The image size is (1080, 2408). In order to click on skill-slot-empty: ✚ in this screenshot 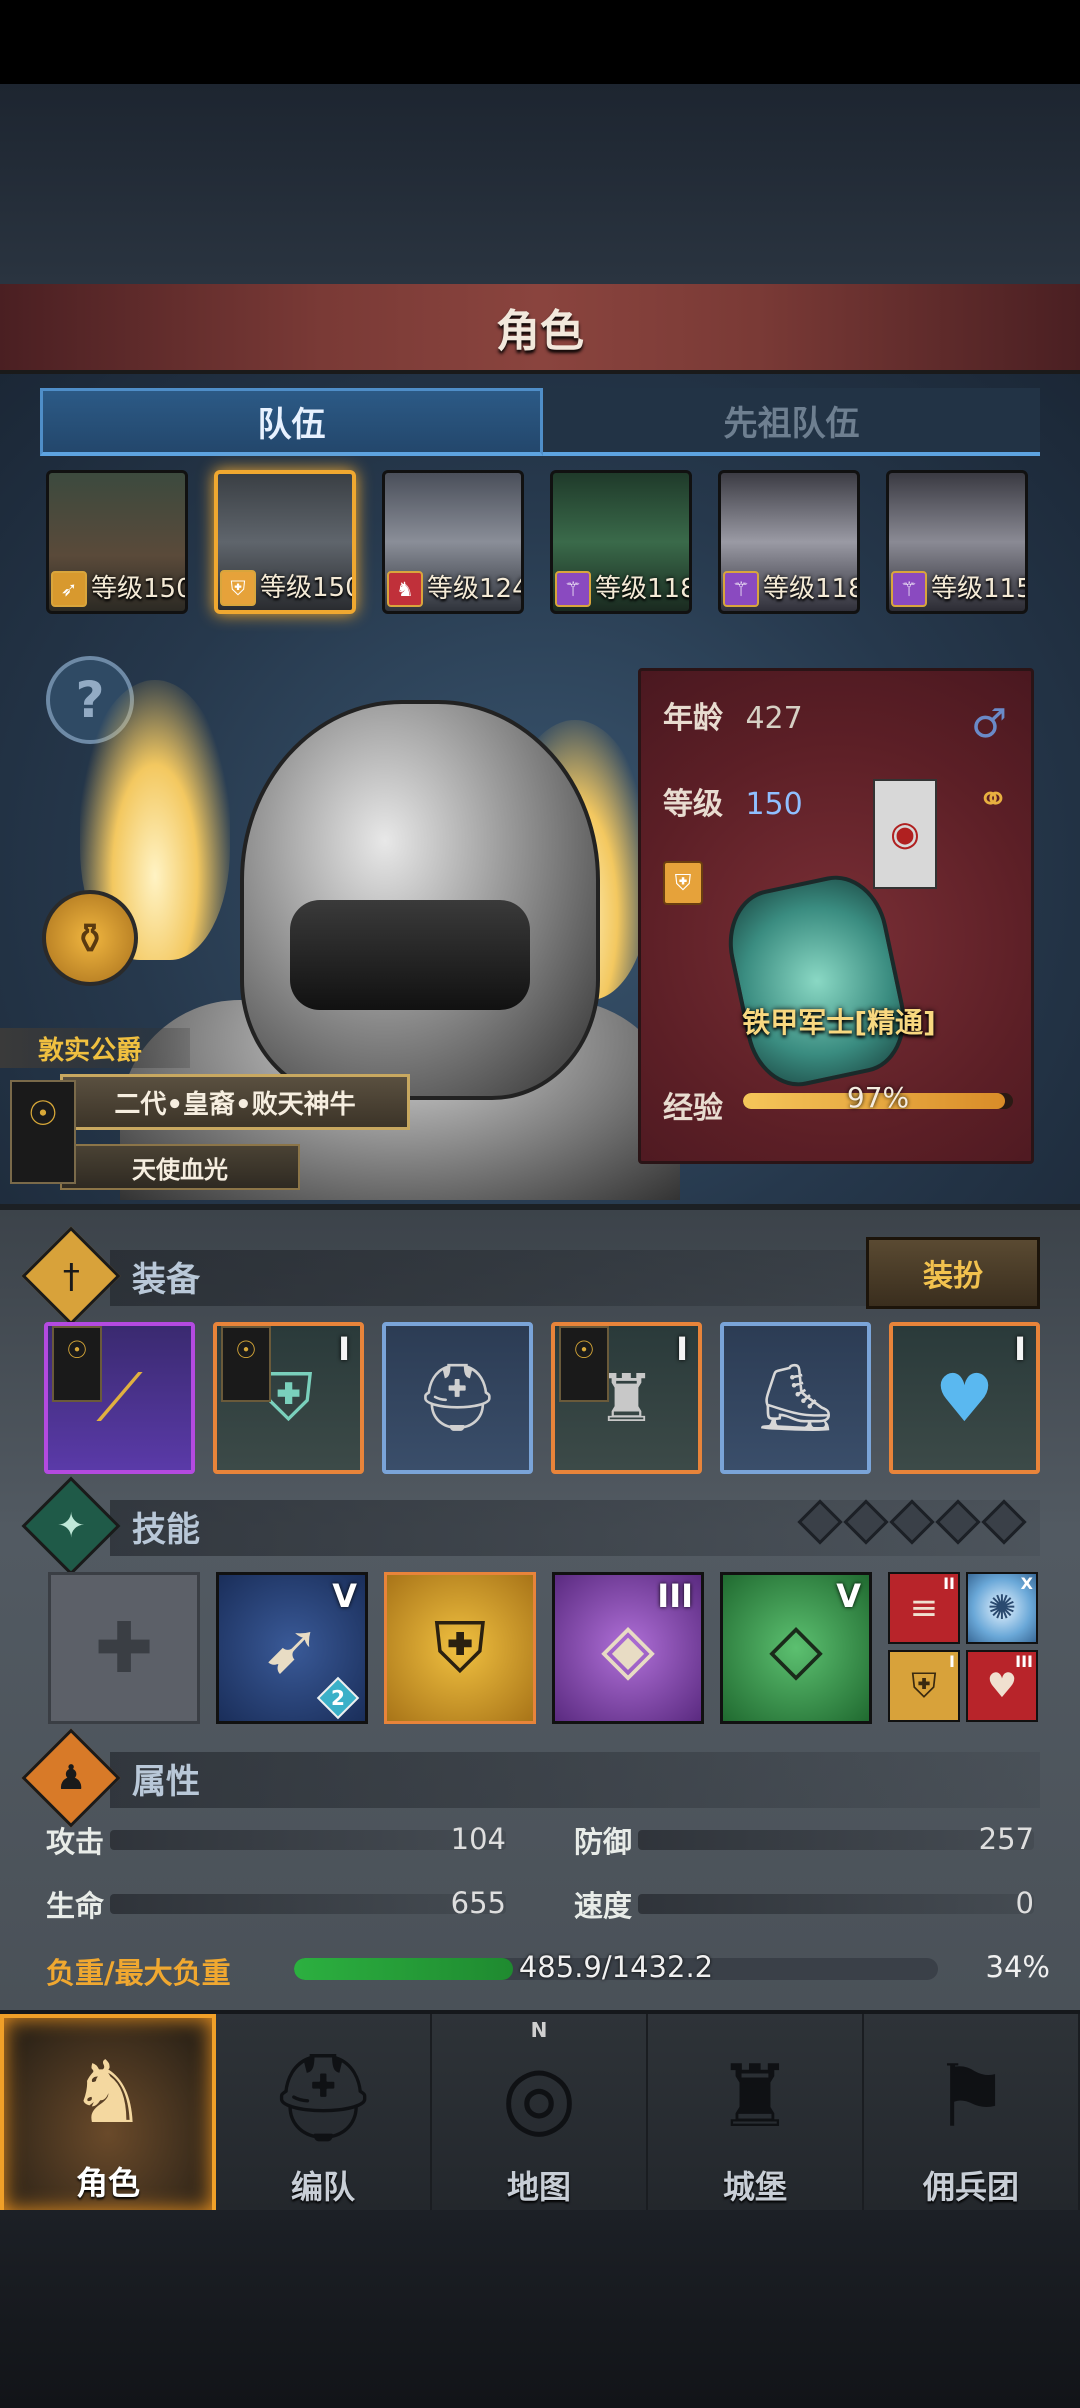, I will do `click(124, 1648)`.